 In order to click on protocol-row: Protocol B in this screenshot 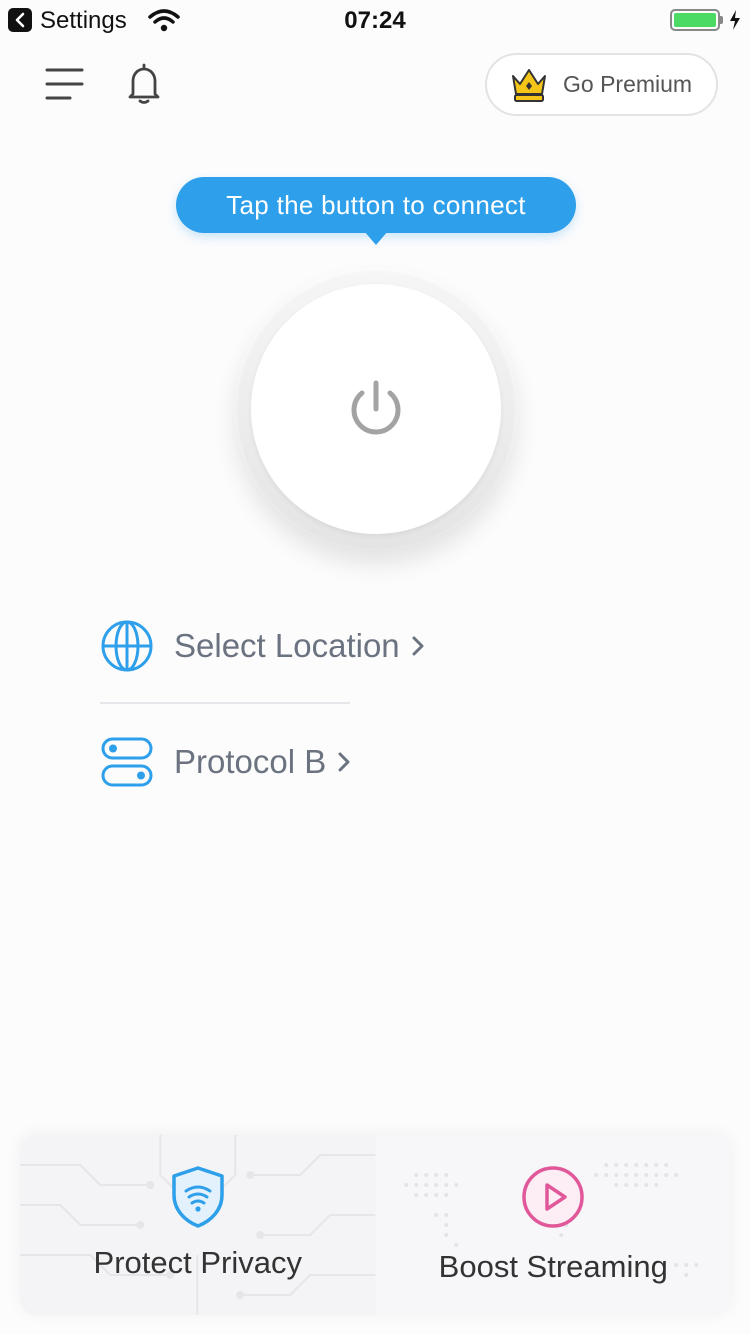, I will do `click(226, 762)`.